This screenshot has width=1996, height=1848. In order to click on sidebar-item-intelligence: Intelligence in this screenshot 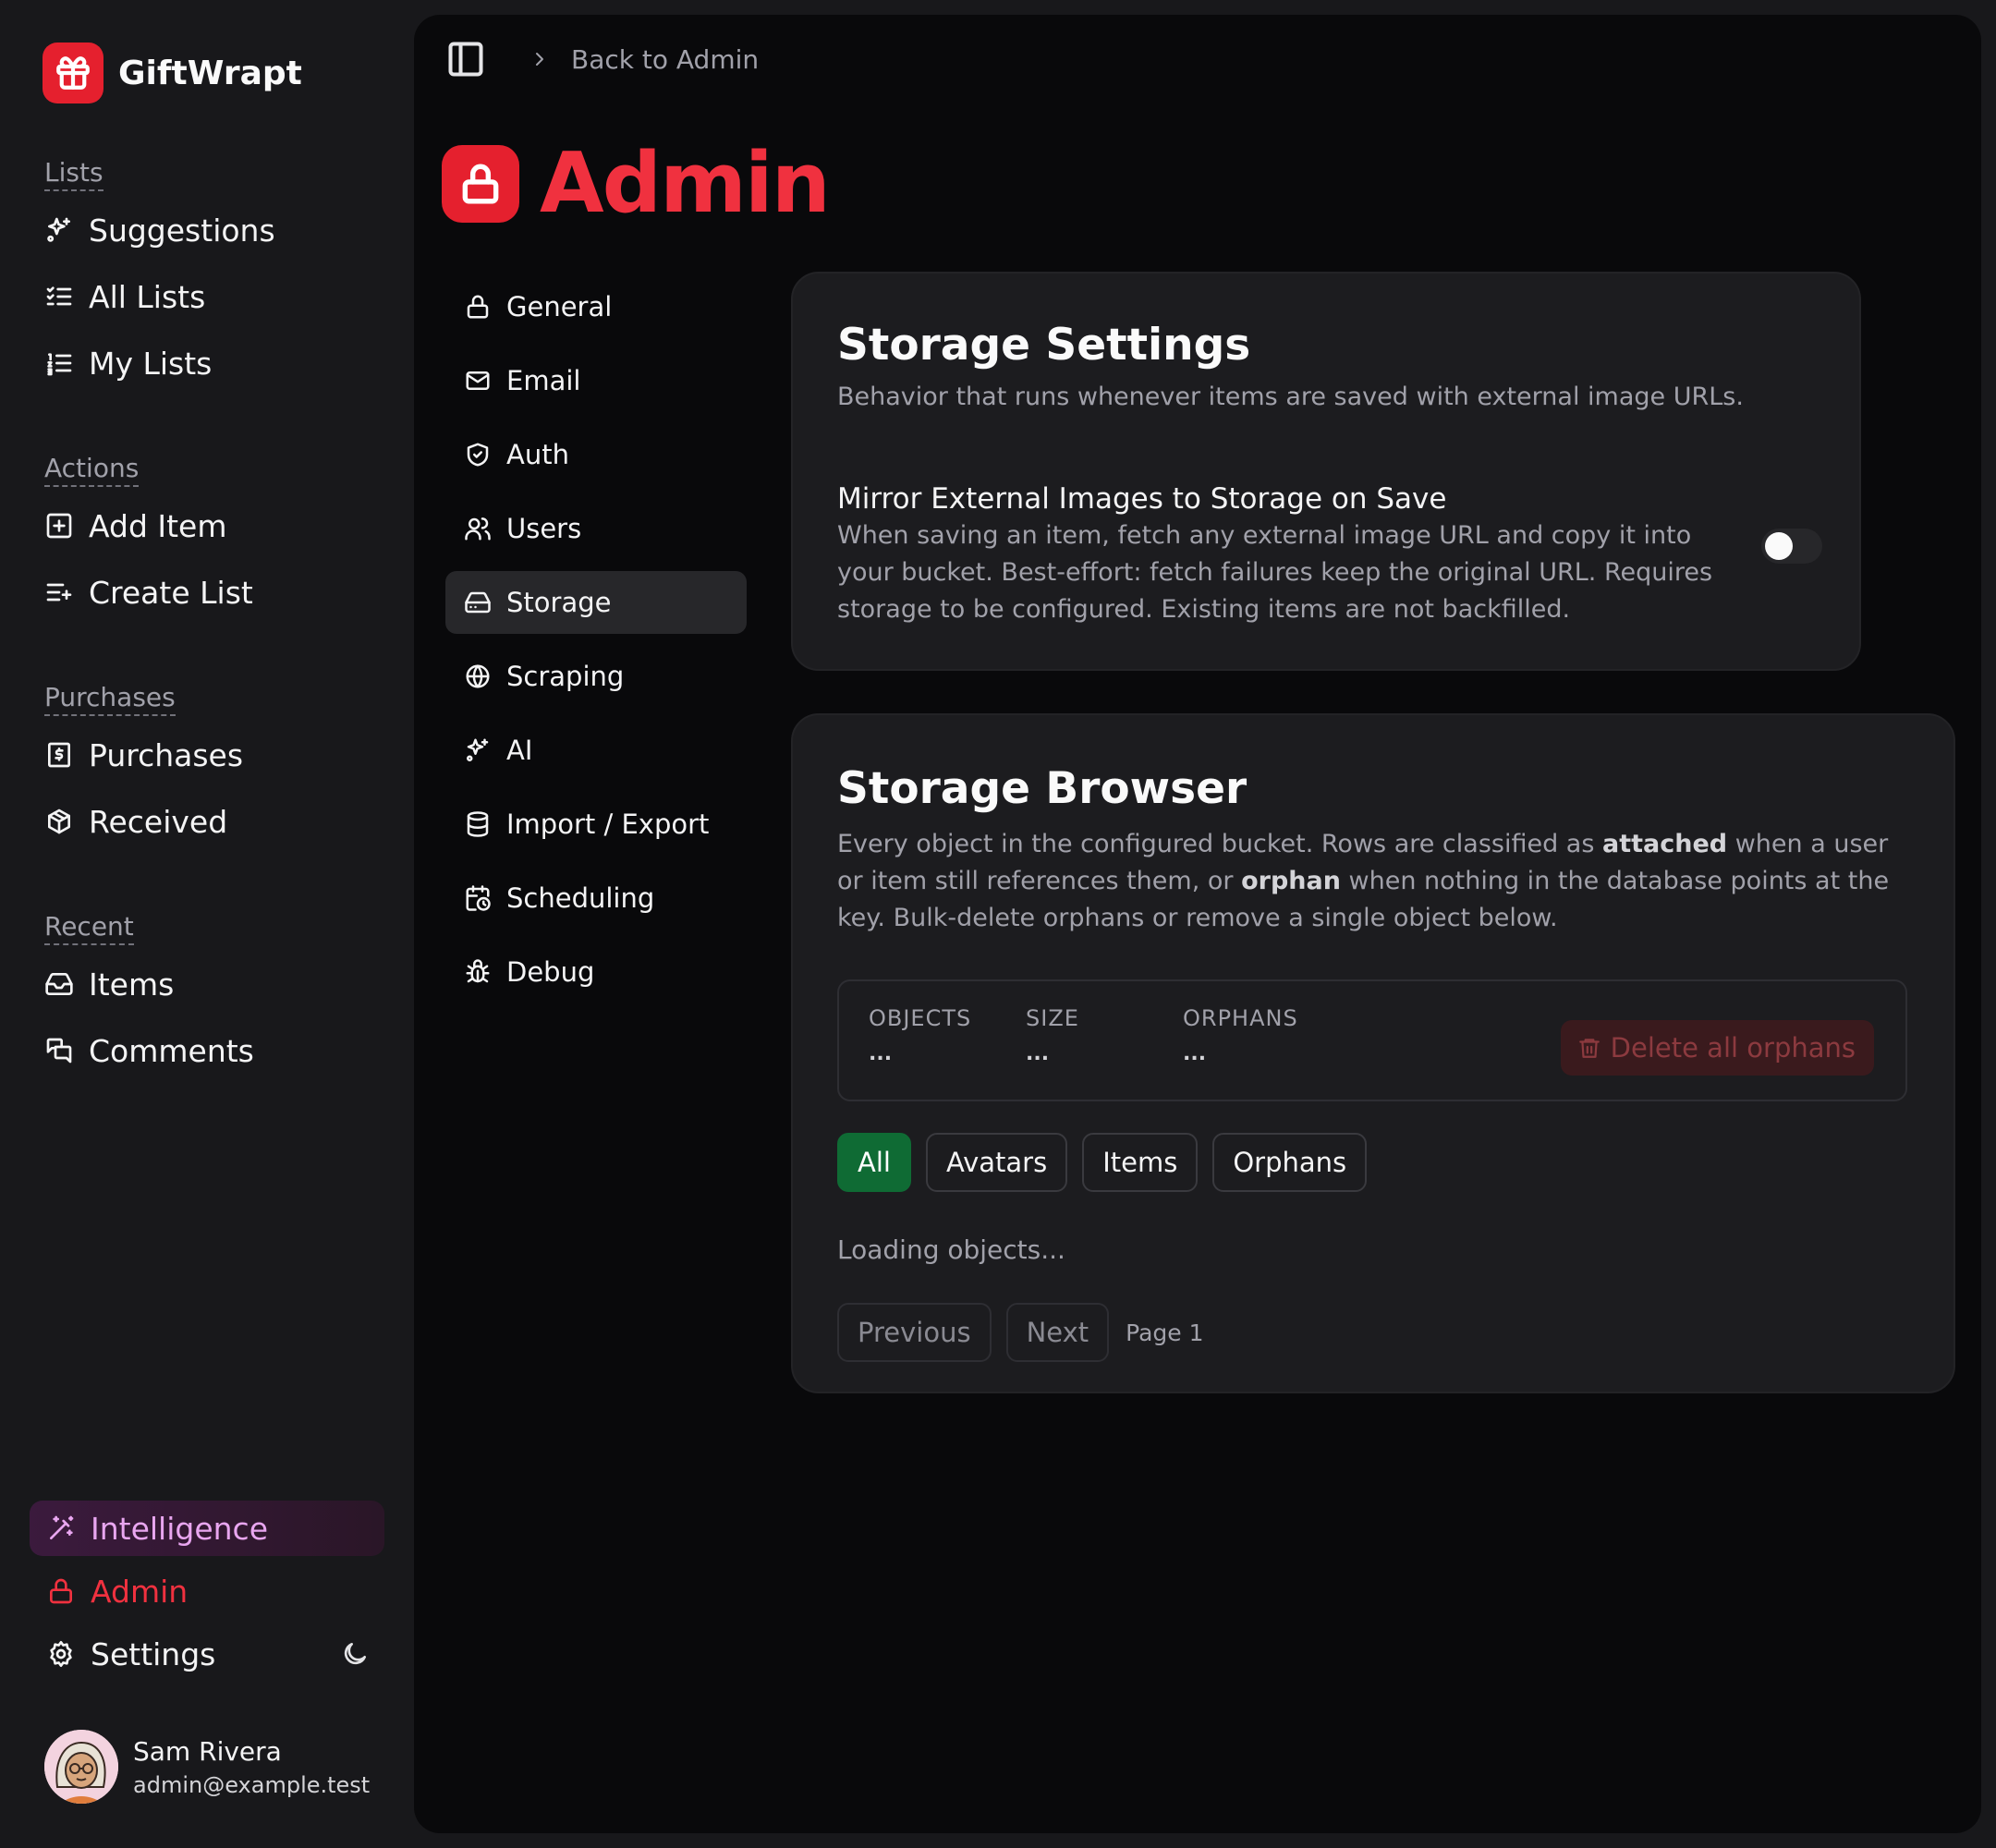, I will do `click(207, 1528)`.